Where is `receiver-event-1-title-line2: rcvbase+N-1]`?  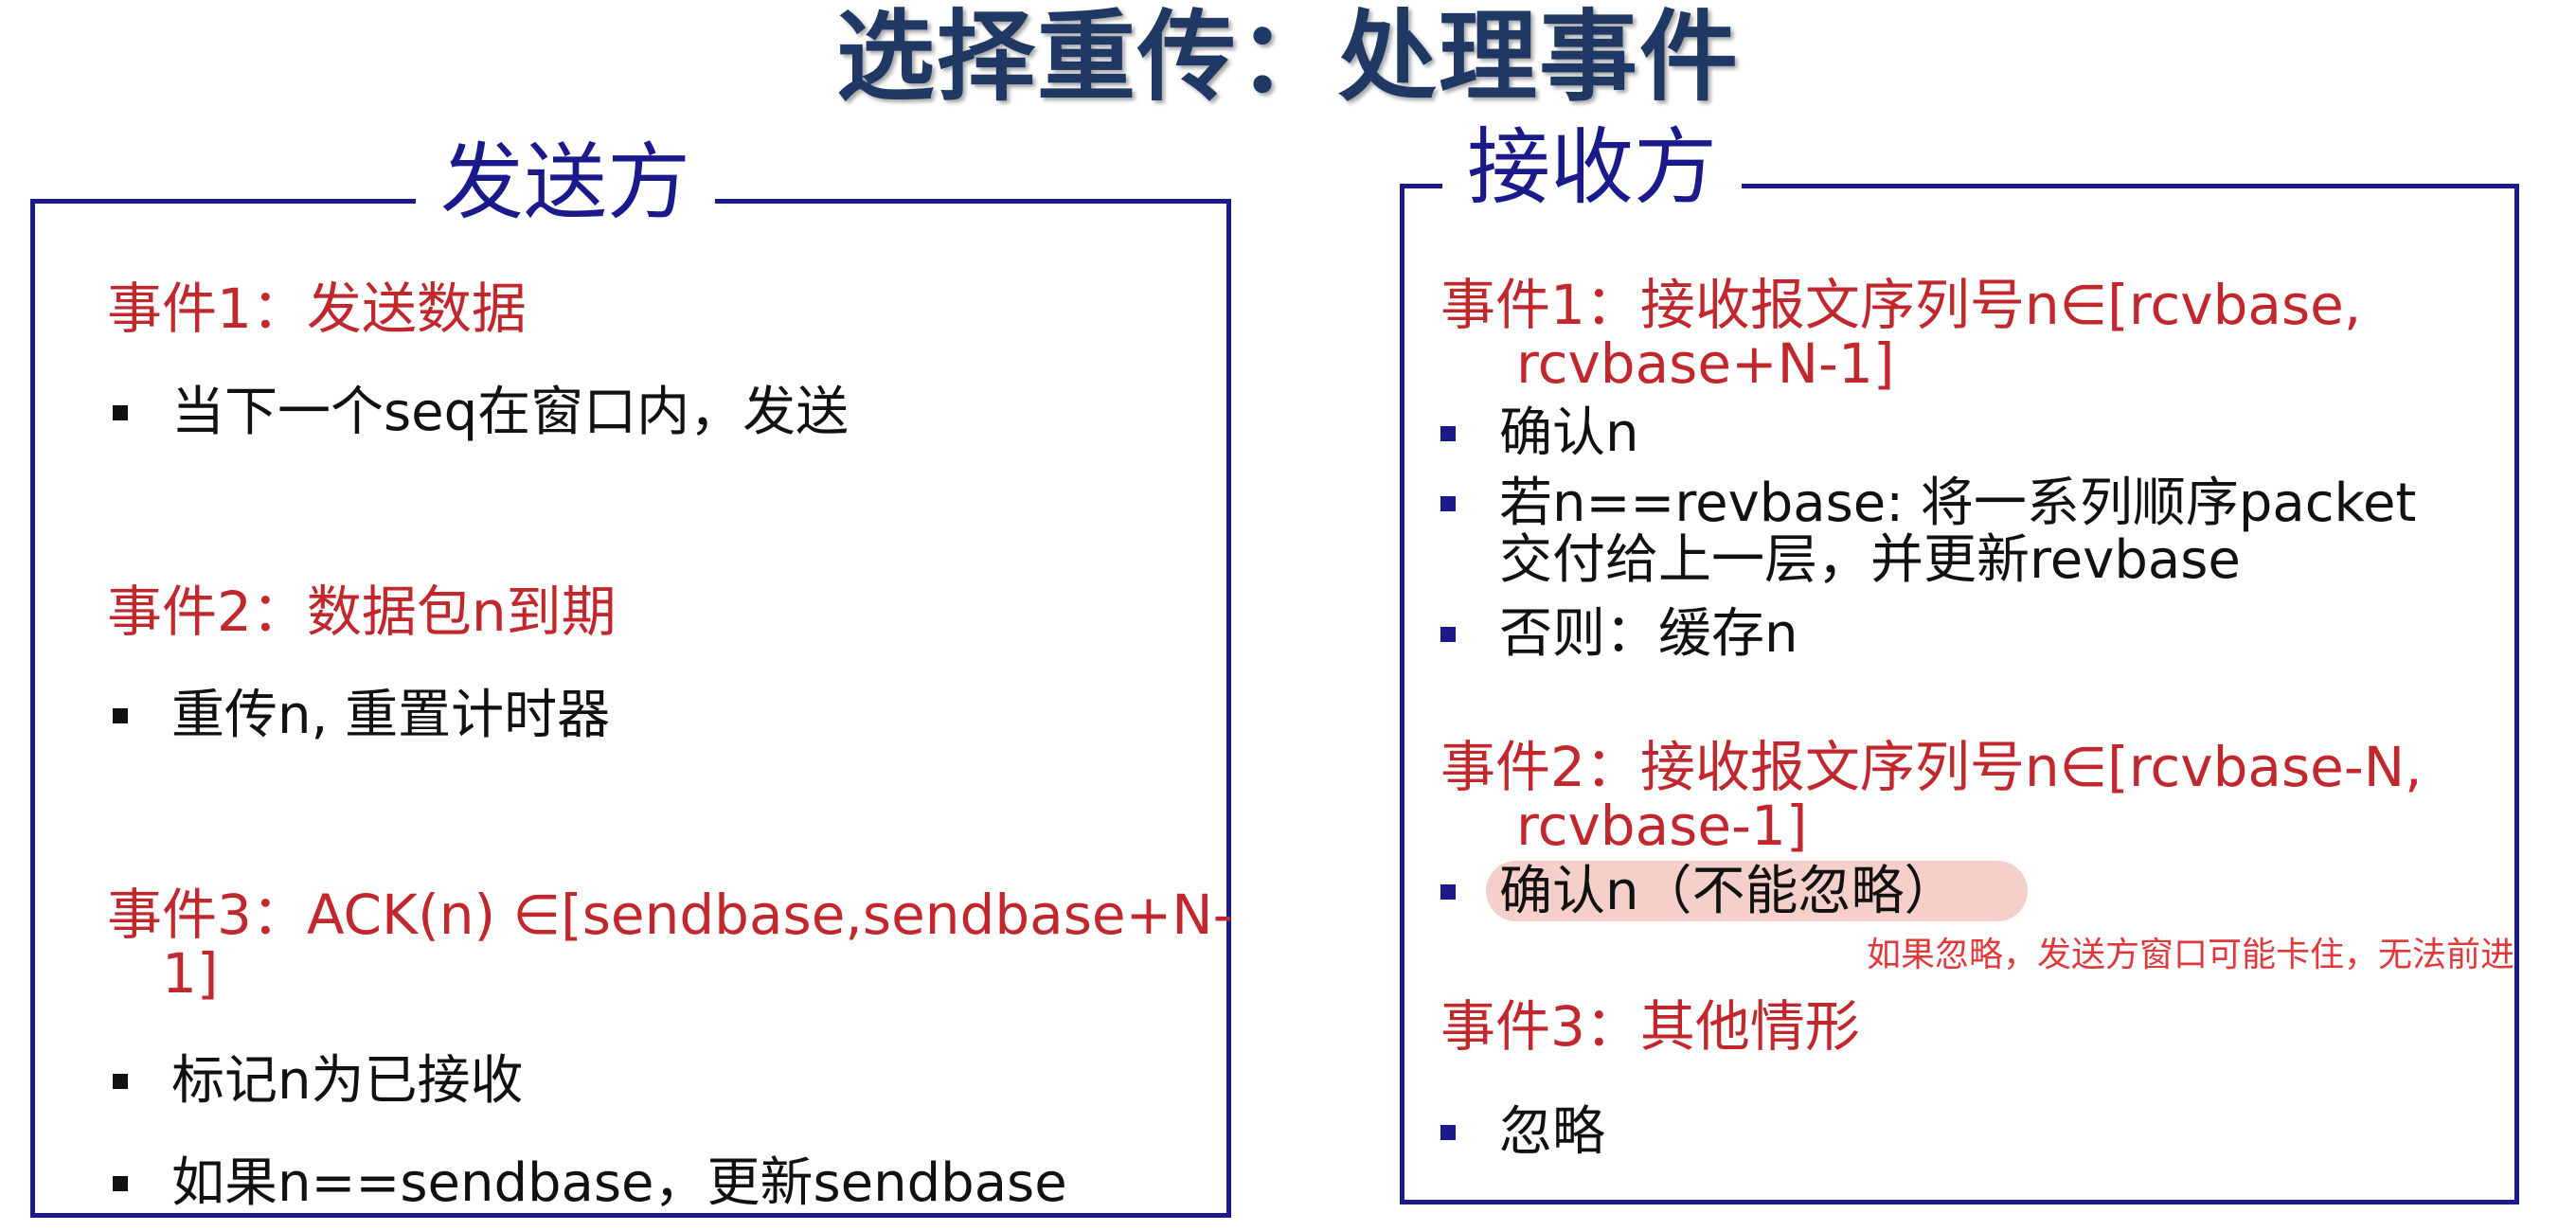 receiver-event-1-title-line2: rcvbase+N-1] is located at coordinates (1705, 363).